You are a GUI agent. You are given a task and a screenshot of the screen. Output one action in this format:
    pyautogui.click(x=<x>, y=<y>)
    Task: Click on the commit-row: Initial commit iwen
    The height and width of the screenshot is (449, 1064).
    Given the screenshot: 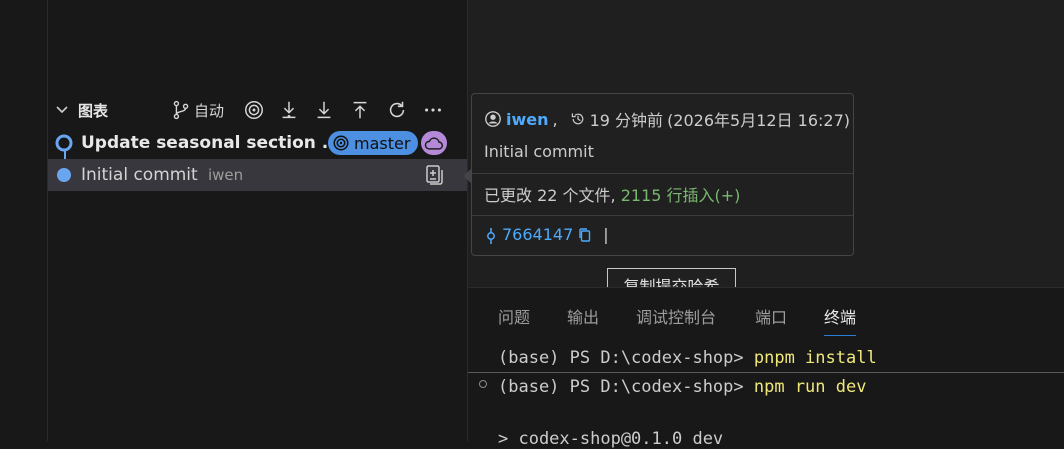 What is the action you would take?
    pyautogui.click(x=257, y=175)
    